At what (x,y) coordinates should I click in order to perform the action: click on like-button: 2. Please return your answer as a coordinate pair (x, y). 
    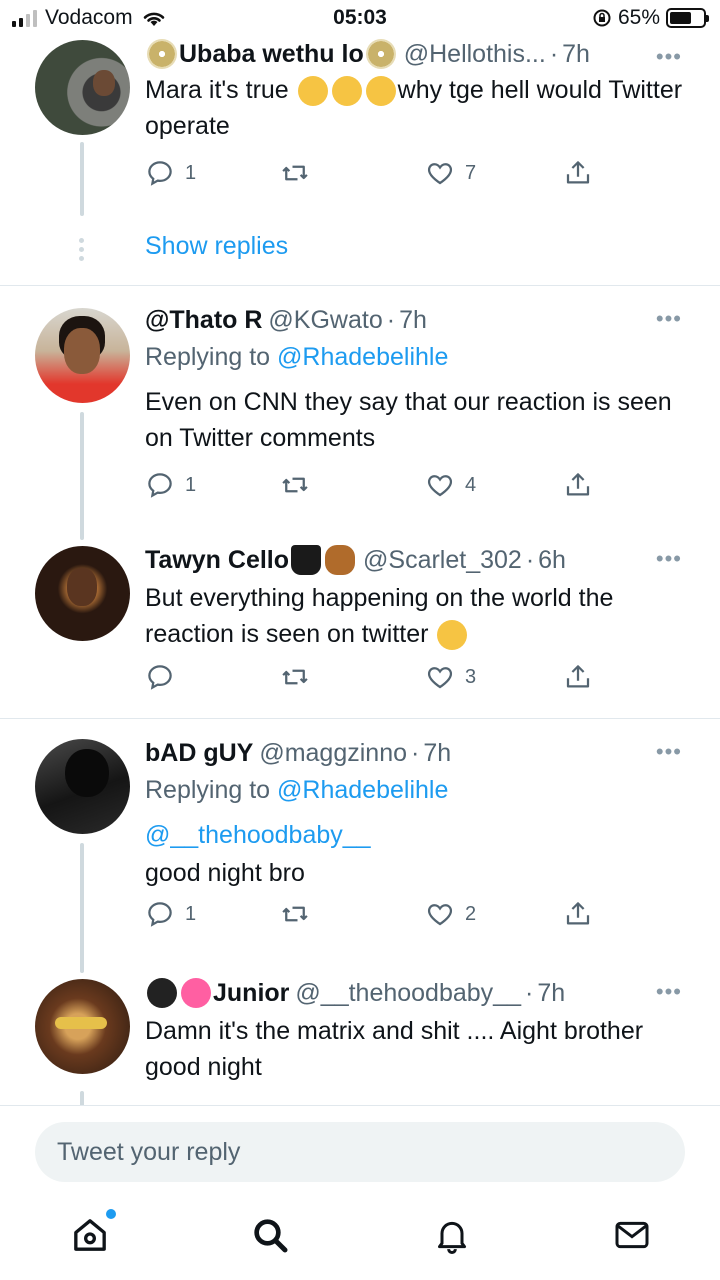
    Looking at the image, I should click on (450, 914).